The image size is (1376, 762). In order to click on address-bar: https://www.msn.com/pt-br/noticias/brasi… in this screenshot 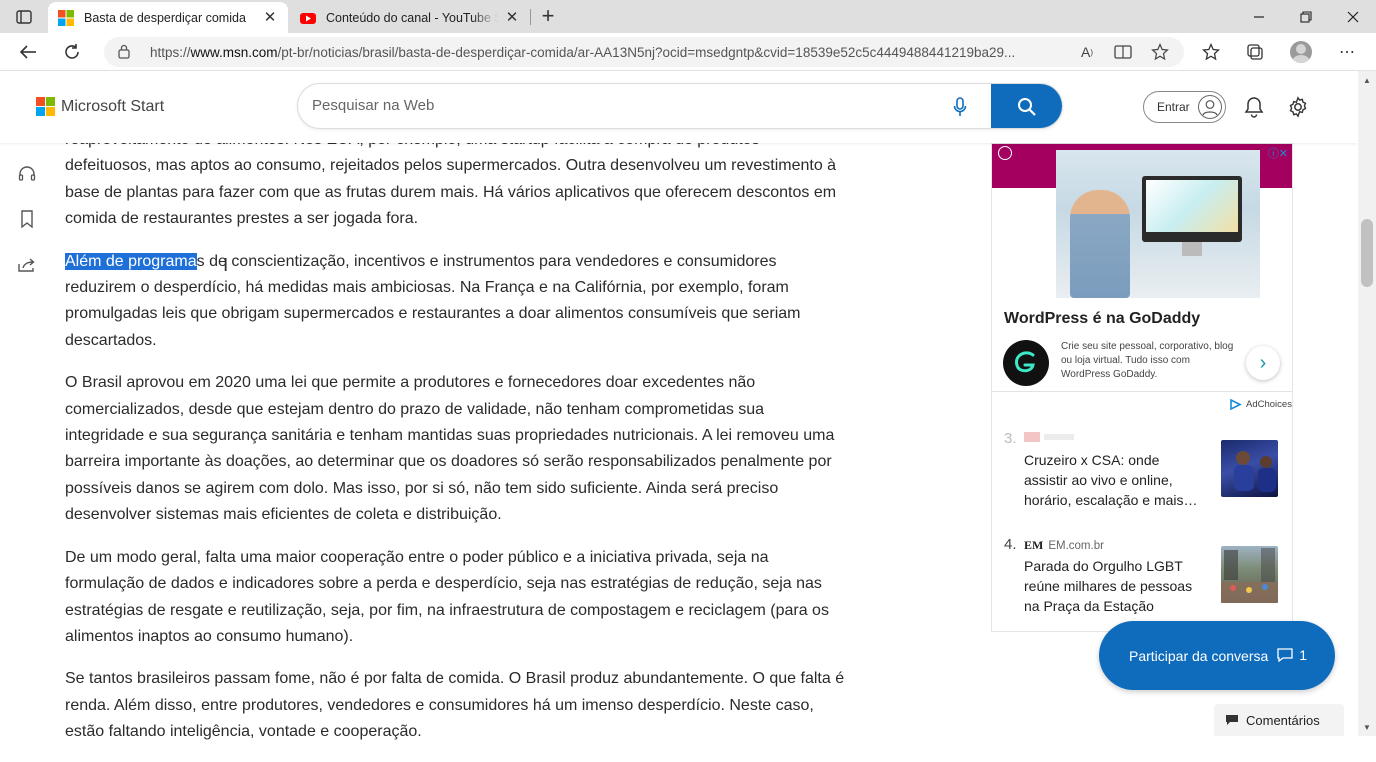, I will do `click(644, 52)`.